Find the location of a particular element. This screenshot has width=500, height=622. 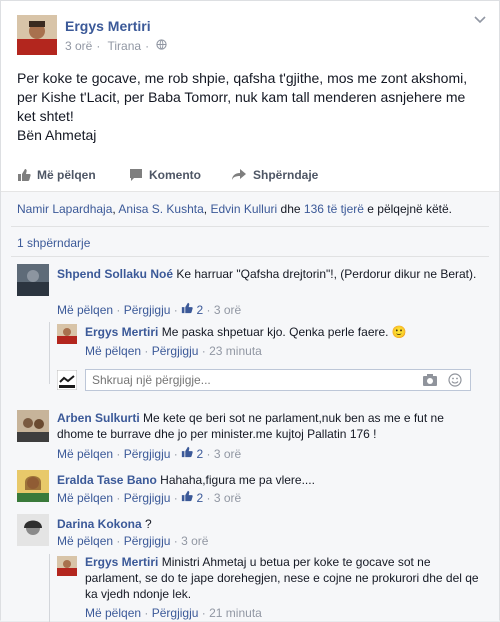

likes-suffix: e pëlqejnë këtë. is located at coordinates (410, 209).